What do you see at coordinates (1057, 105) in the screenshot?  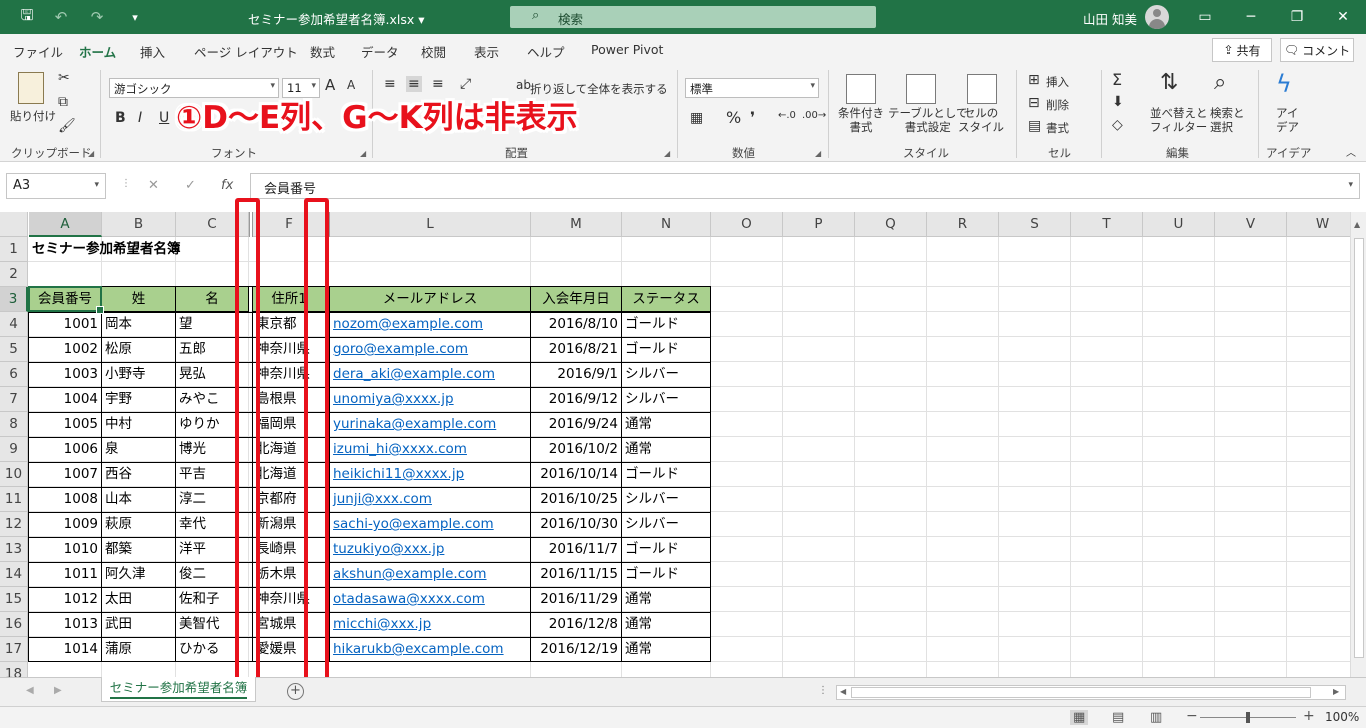 I see `delete-cells-button: 削除` at bounding box center [1057, 105].